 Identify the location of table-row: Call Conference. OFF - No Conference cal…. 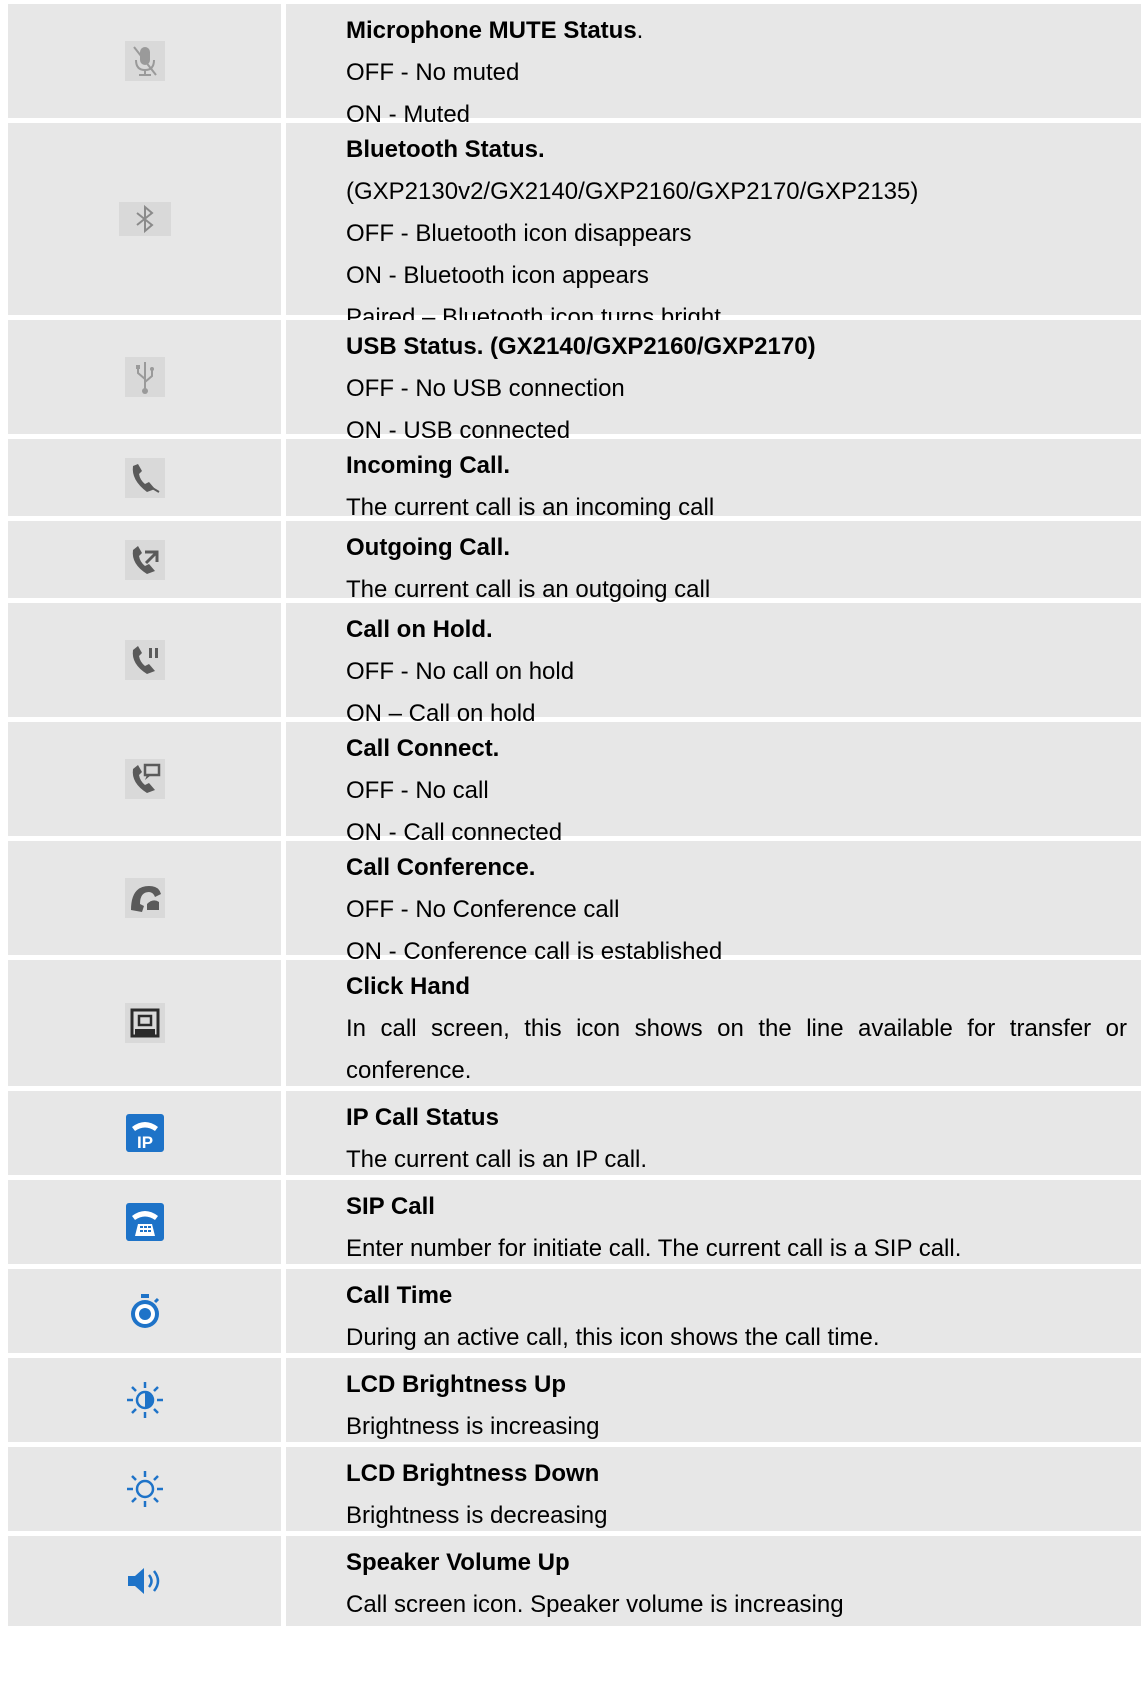
(574, 903).